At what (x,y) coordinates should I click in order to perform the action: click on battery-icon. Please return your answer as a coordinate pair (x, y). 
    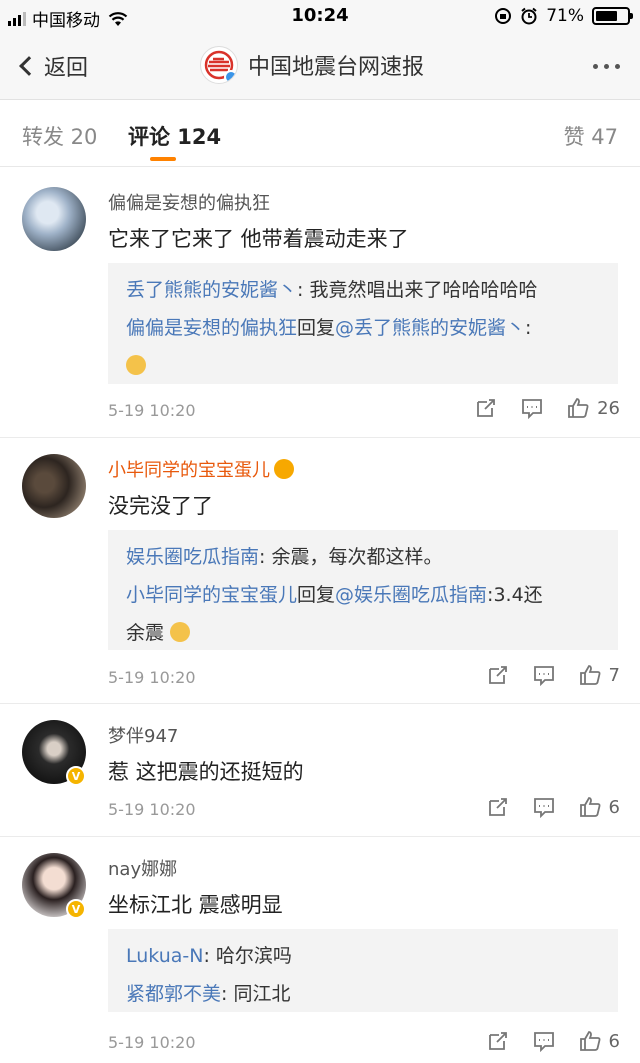
    Looking at the image, I should click on (612, 16).